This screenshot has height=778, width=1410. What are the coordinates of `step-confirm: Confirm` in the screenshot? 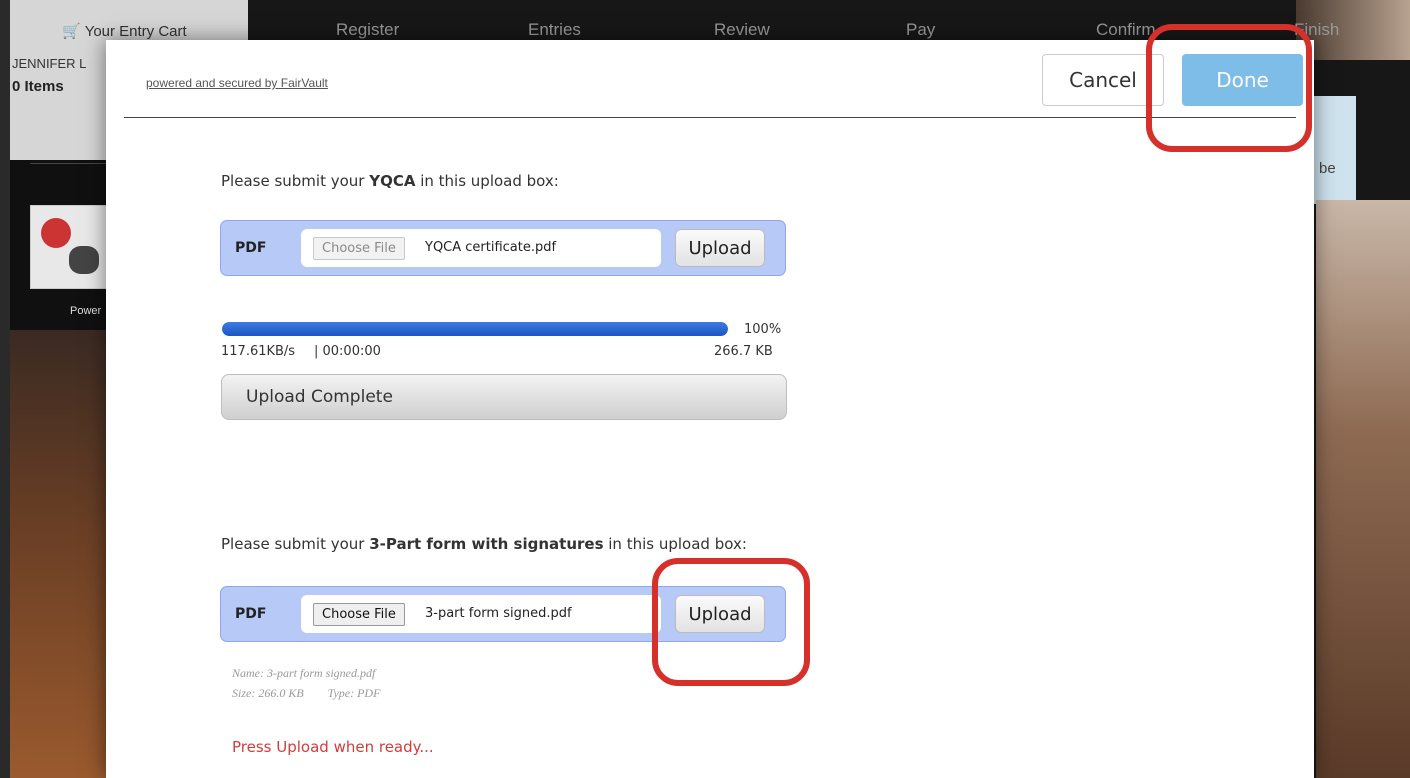 It's located at (1126, 29).